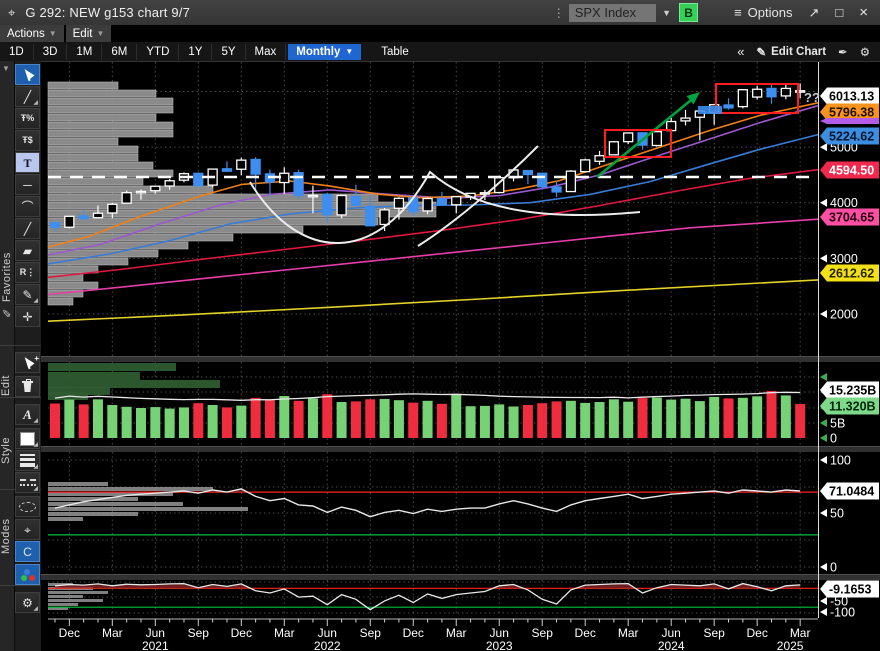 This screenshot has width=880, height=651. What do you see at coordinates (844, 259) in the screenshot?
I see `axis-tick-label: 3000` at bounding box center [844, 259].